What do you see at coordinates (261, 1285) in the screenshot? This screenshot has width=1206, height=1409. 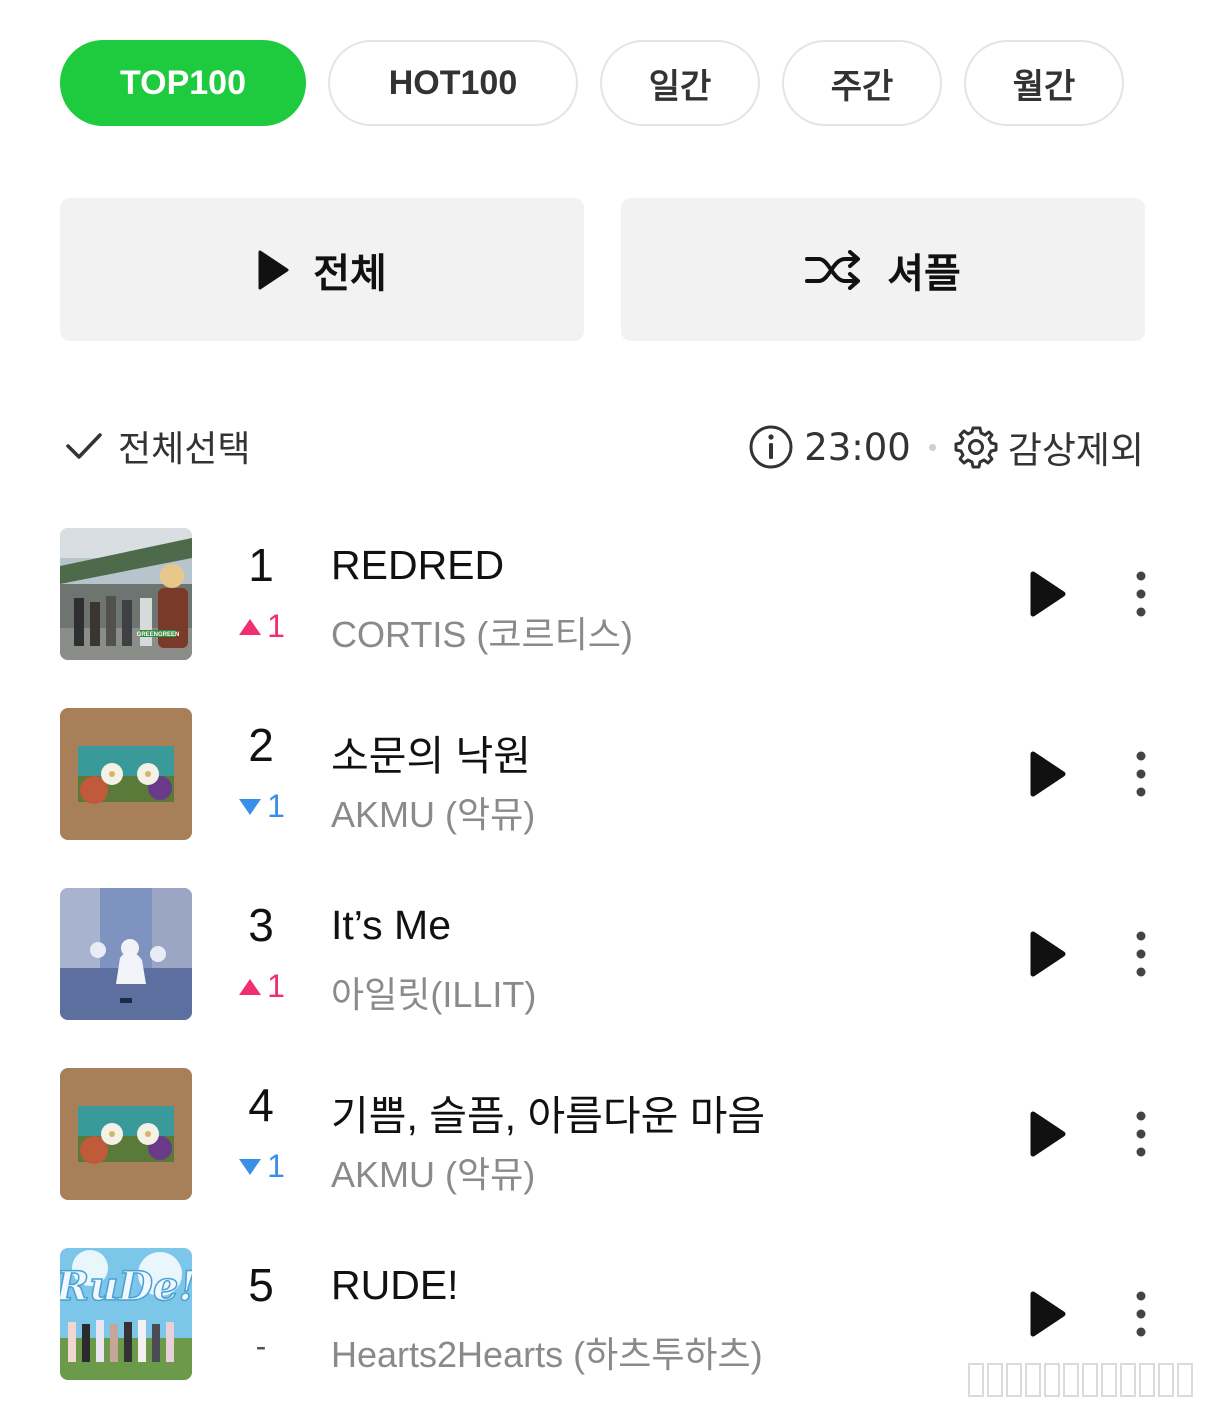 I see `rank-number: 5` at bounding box center [261, 1285].